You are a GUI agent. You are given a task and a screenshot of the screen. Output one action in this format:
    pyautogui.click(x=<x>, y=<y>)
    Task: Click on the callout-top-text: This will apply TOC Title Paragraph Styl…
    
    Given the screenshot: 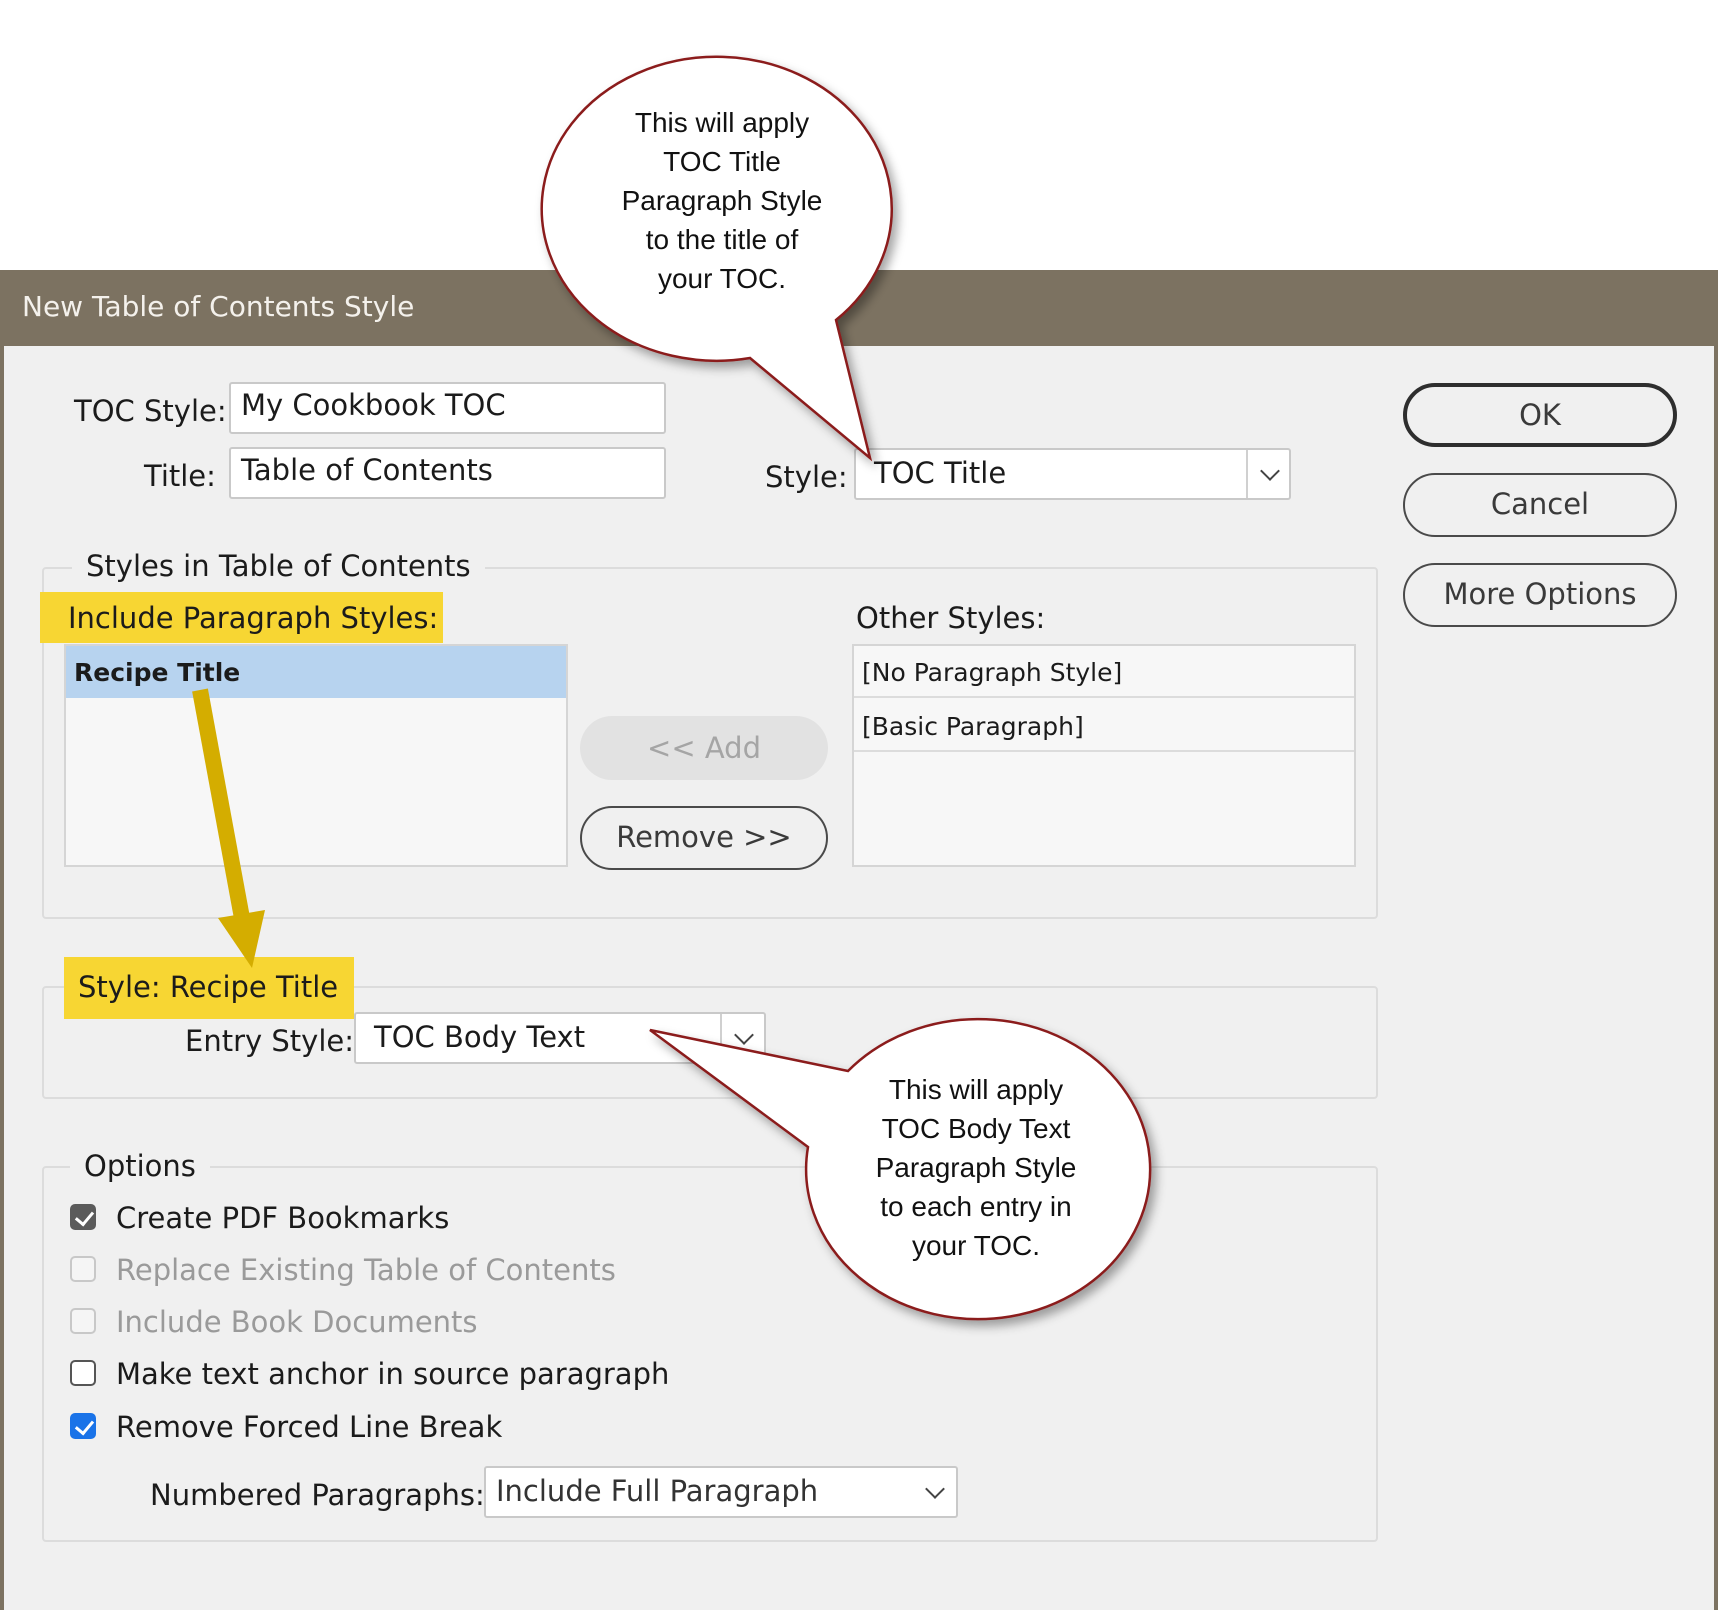 What is the action you would take?
    pyautogui.click(x=722, y=200)
    